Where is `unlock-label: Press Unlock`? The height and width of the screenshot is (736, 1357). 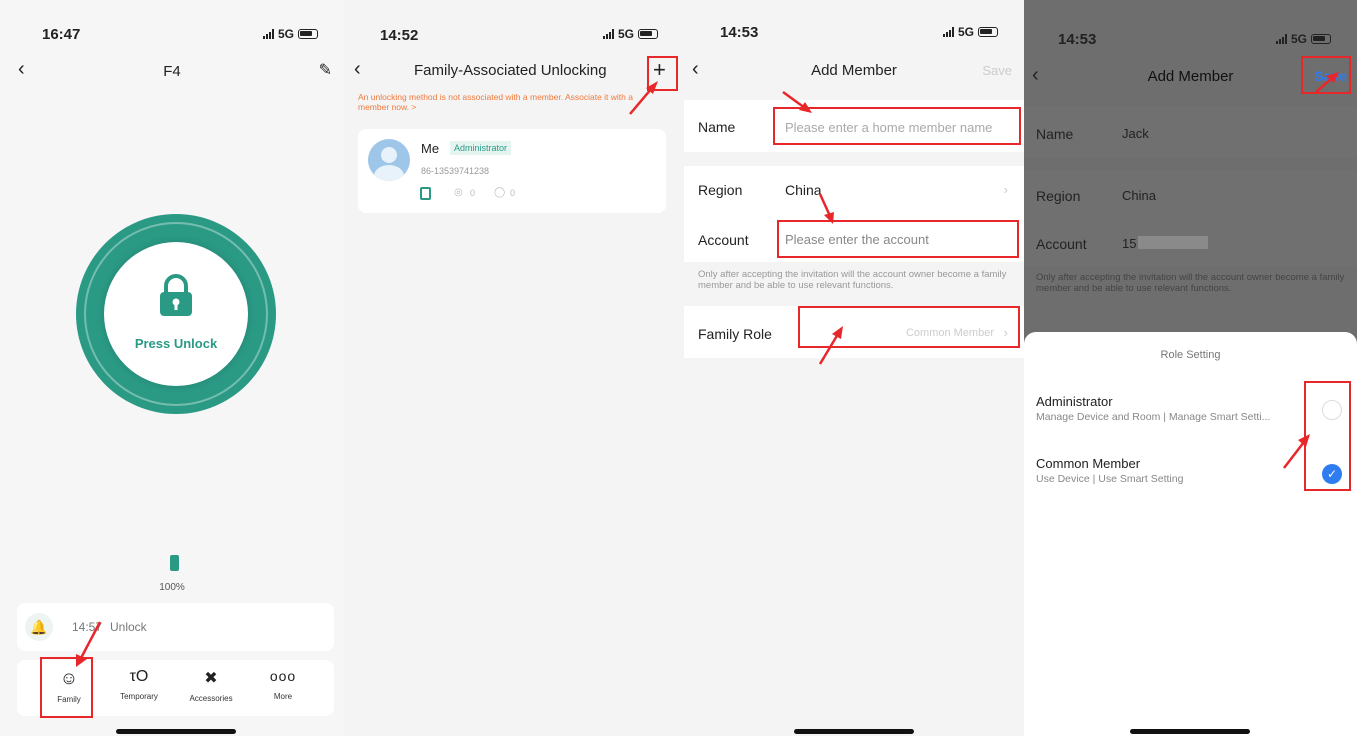
unlock-label: Press Unlock is located at coordinates (176, 343).